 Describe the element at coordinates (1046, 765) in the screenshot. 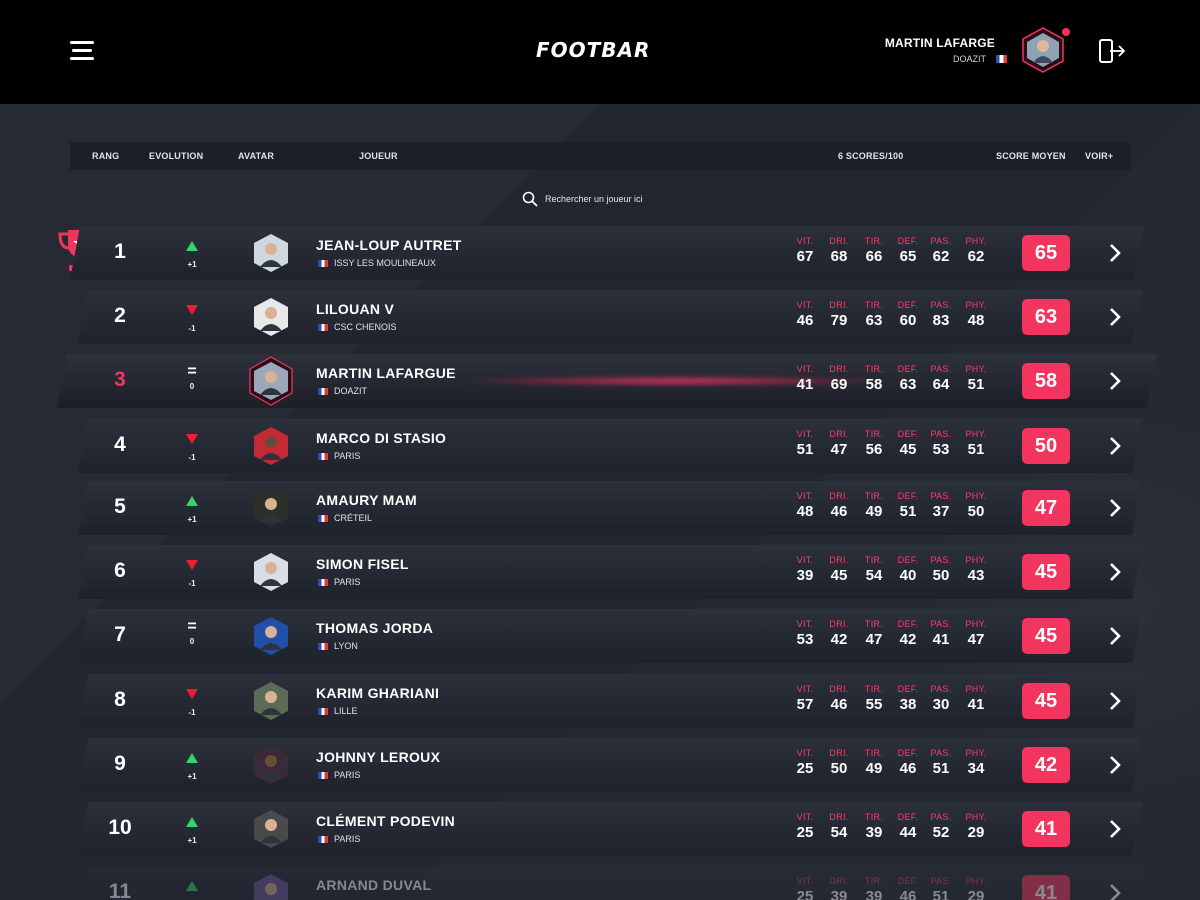

I see `average-score-badge: 42` at that location.